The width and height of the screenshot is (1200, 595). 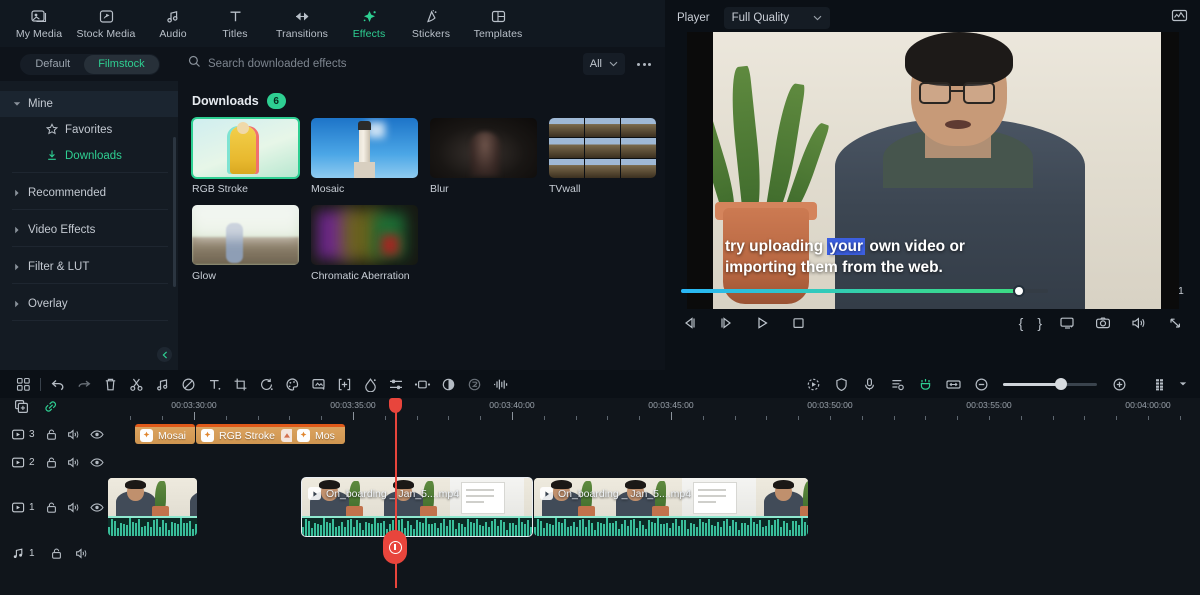 I want to click on video-clip, so click(x=152, y=507).